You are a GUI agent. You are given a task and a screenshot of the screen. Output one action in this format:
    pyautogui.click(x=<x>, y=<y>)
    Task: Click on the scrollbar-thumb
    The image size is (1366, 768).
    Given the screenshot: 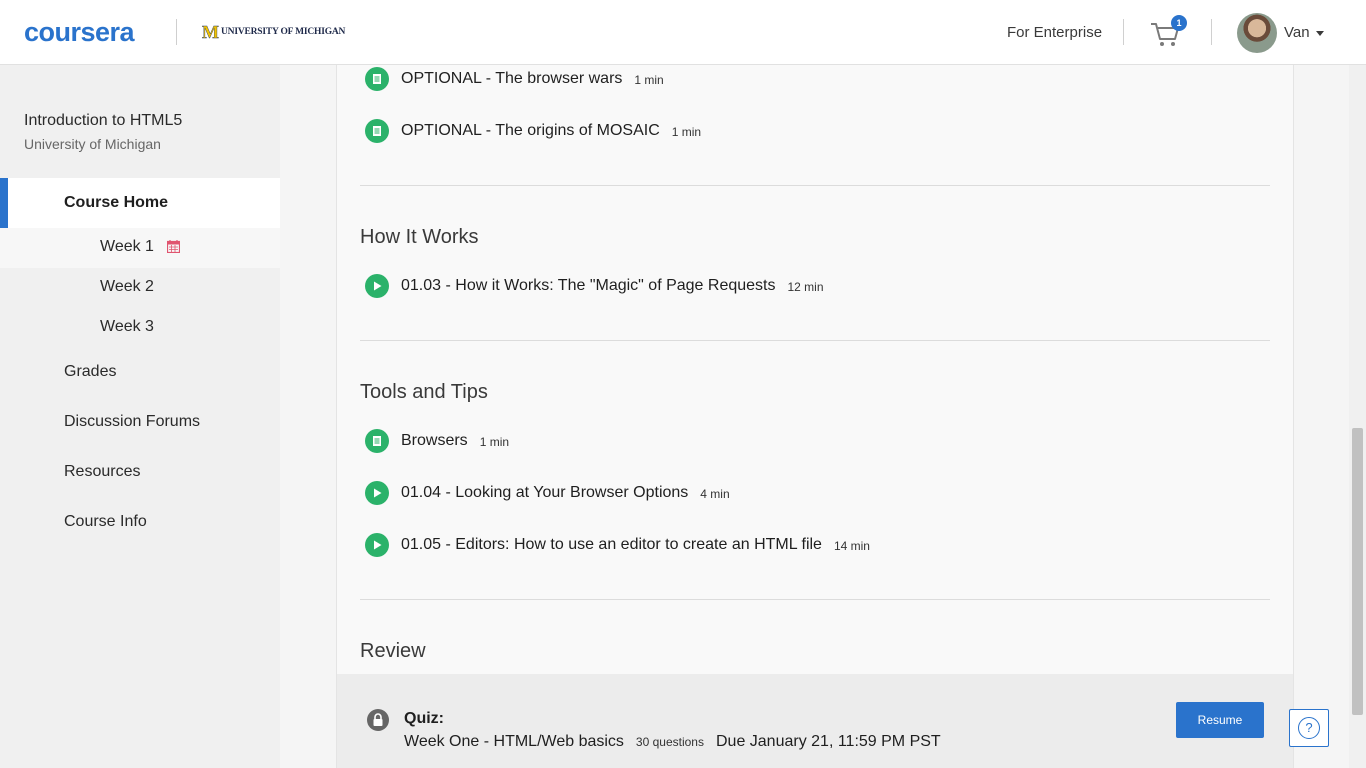 What is the action you would take?
    pyautogui.click(x=1357, y=571)
    